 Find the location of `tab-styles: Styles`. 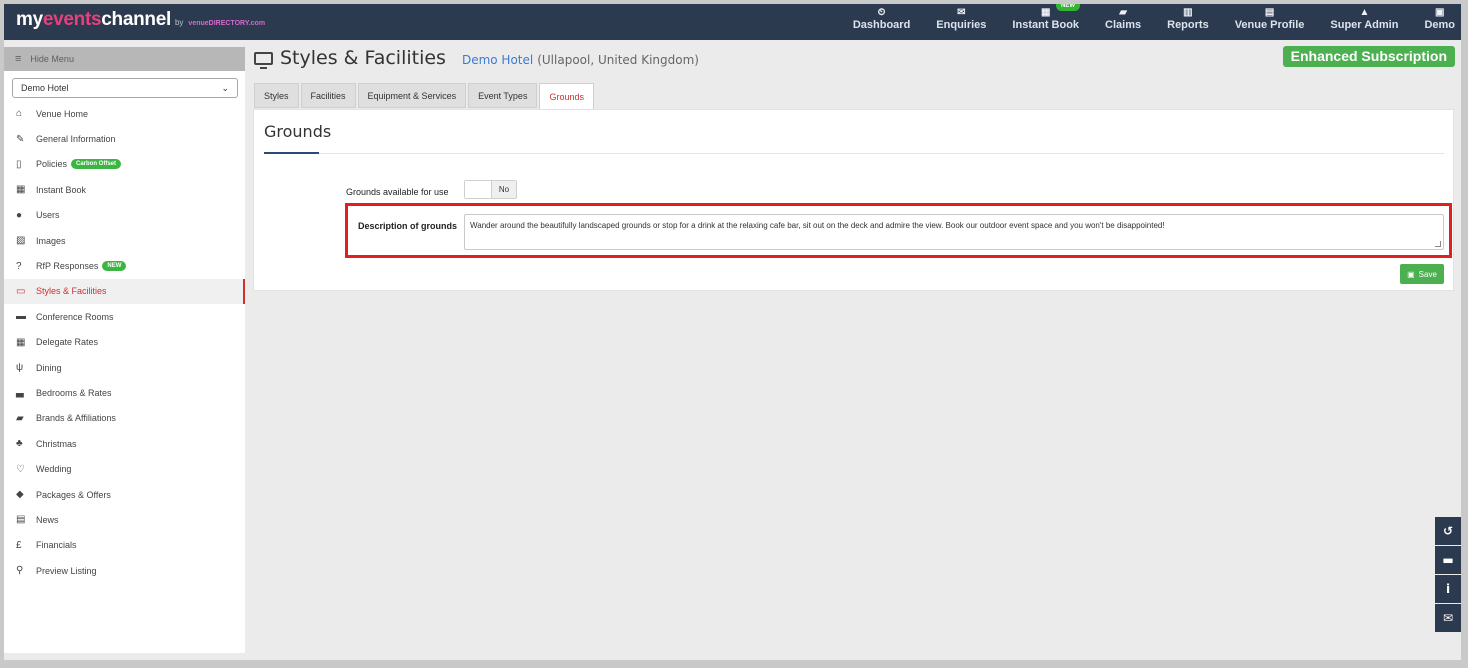

tab-styles: Styles is located at coordinates (276, 95).